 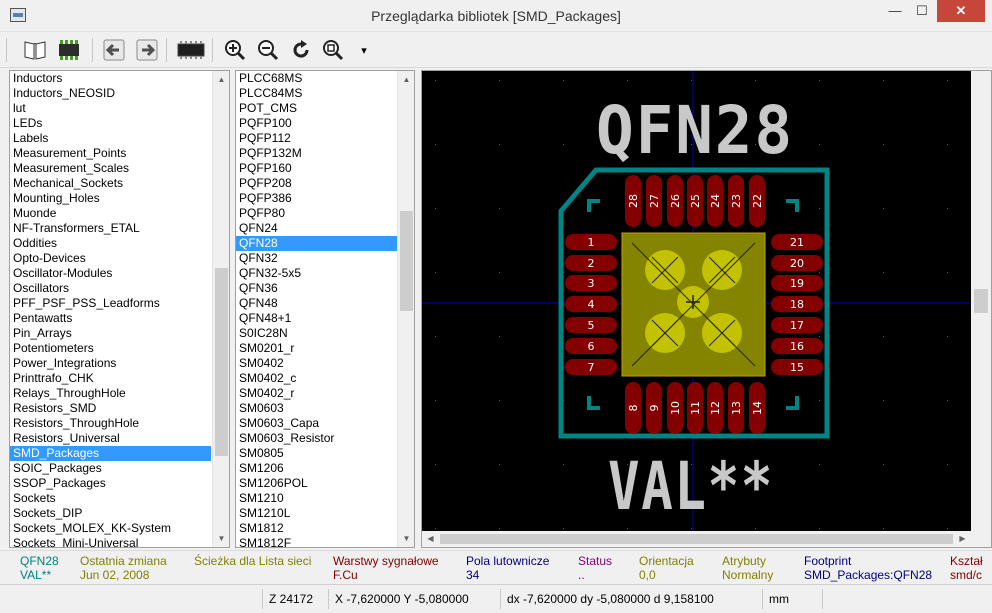 What do you see at coordinates (316, 528) in the screenshot?
I see `list-item: SM1812` at bounding box center [316, 528].